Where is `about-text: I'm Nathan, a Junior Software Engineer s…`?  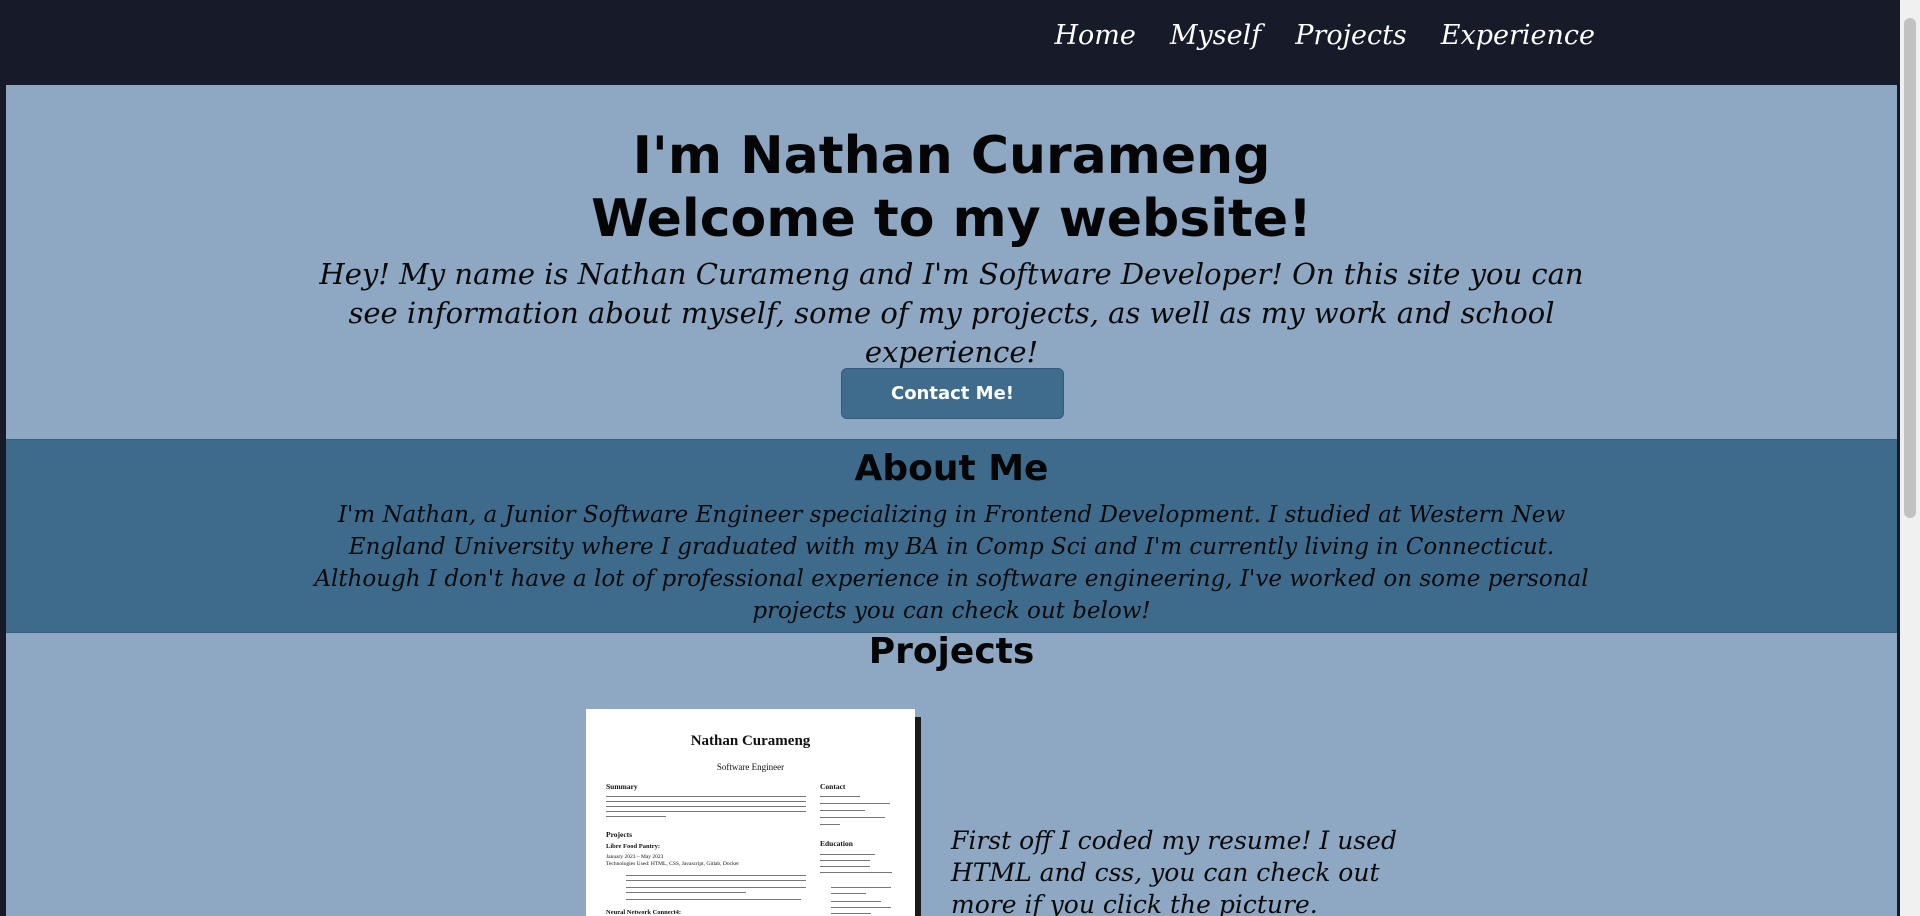 about-text: I'm Nathan, a Junior Software Engineer s… is located at coordinates (951, 563).